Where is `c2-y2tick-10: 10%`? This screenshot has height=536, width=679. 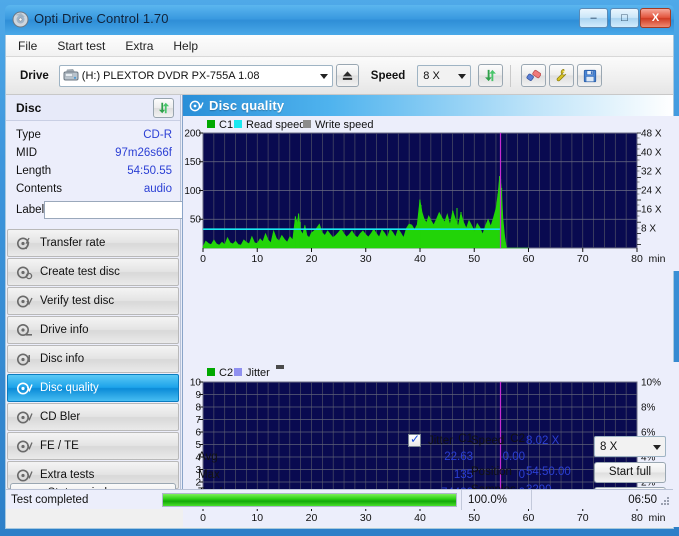 c2-y2tick-10: 10% is located at coordinates (651, 383).